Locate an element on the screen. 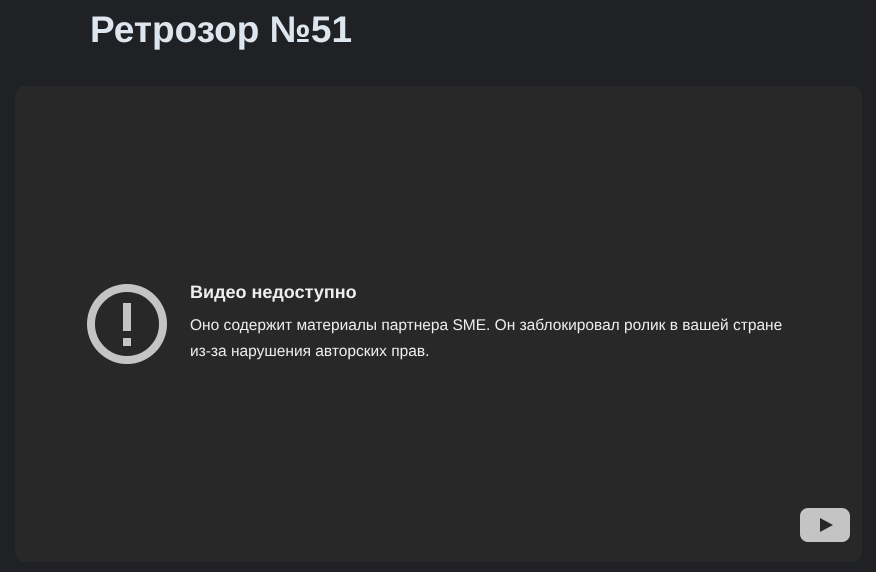 Image resolution: width=876 pixels, height=572 pixels. page-title: Ретрозор №51 is located at coordinates (222, 30).